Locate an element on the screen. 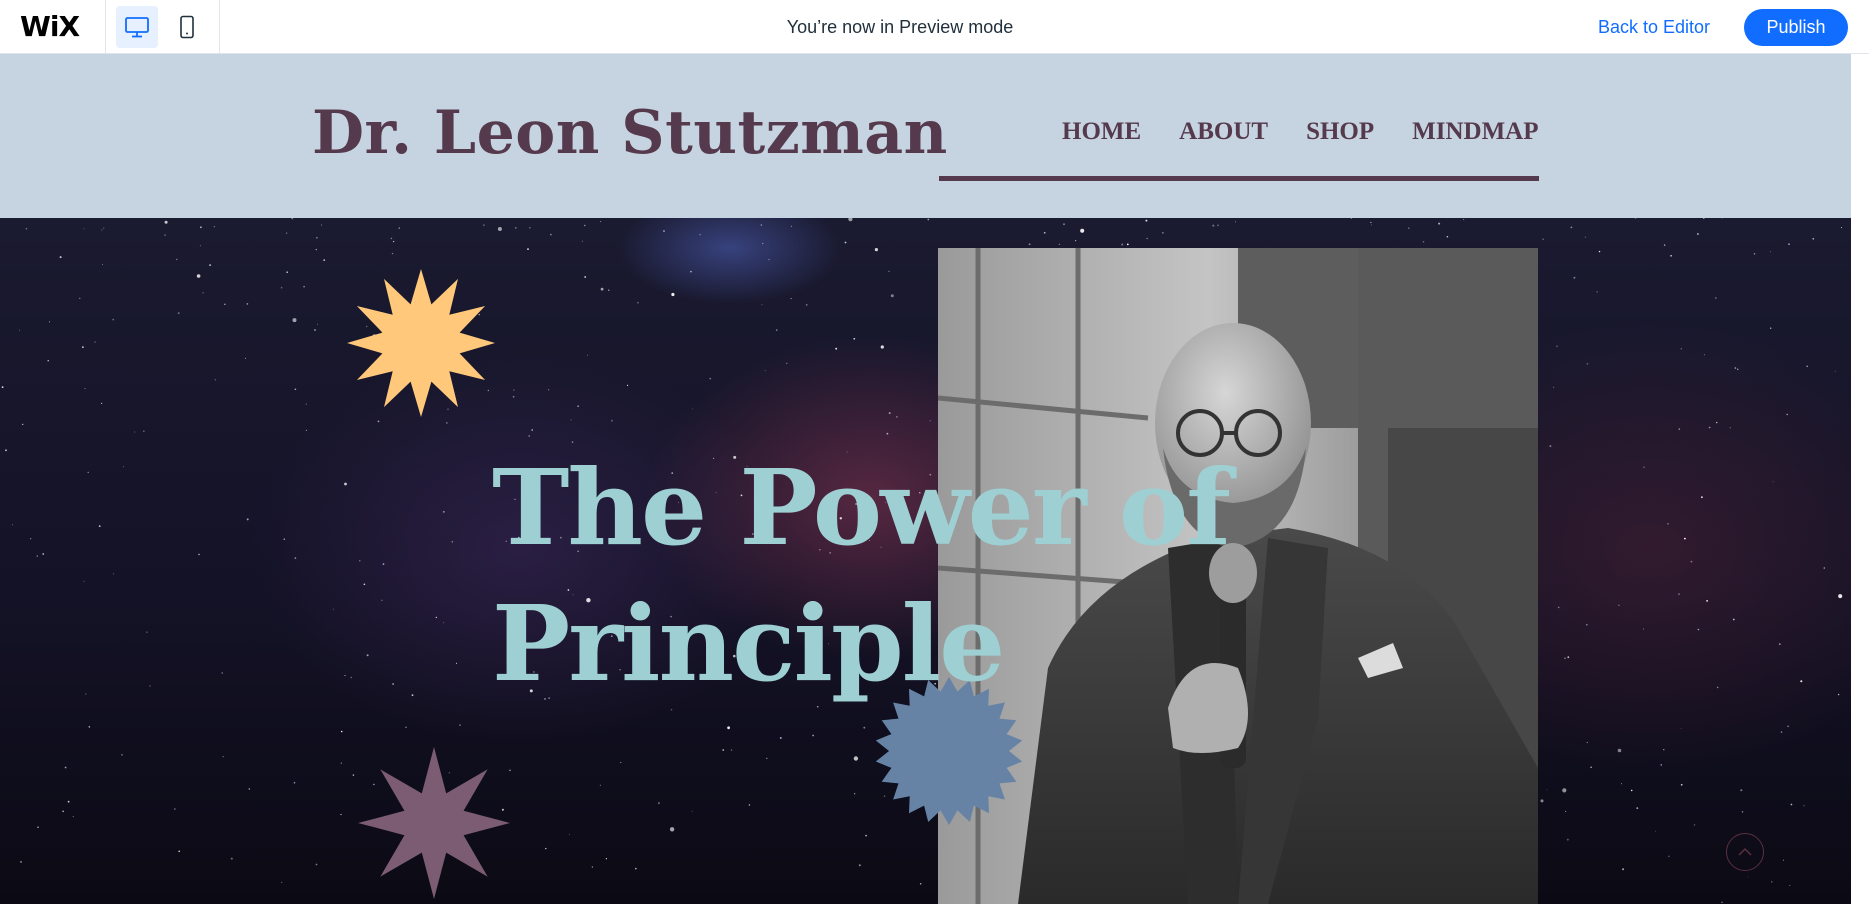 The image size is (1869, 904). nav-item-mindmap: MINDMAP is located at coordinates (1475, 132).